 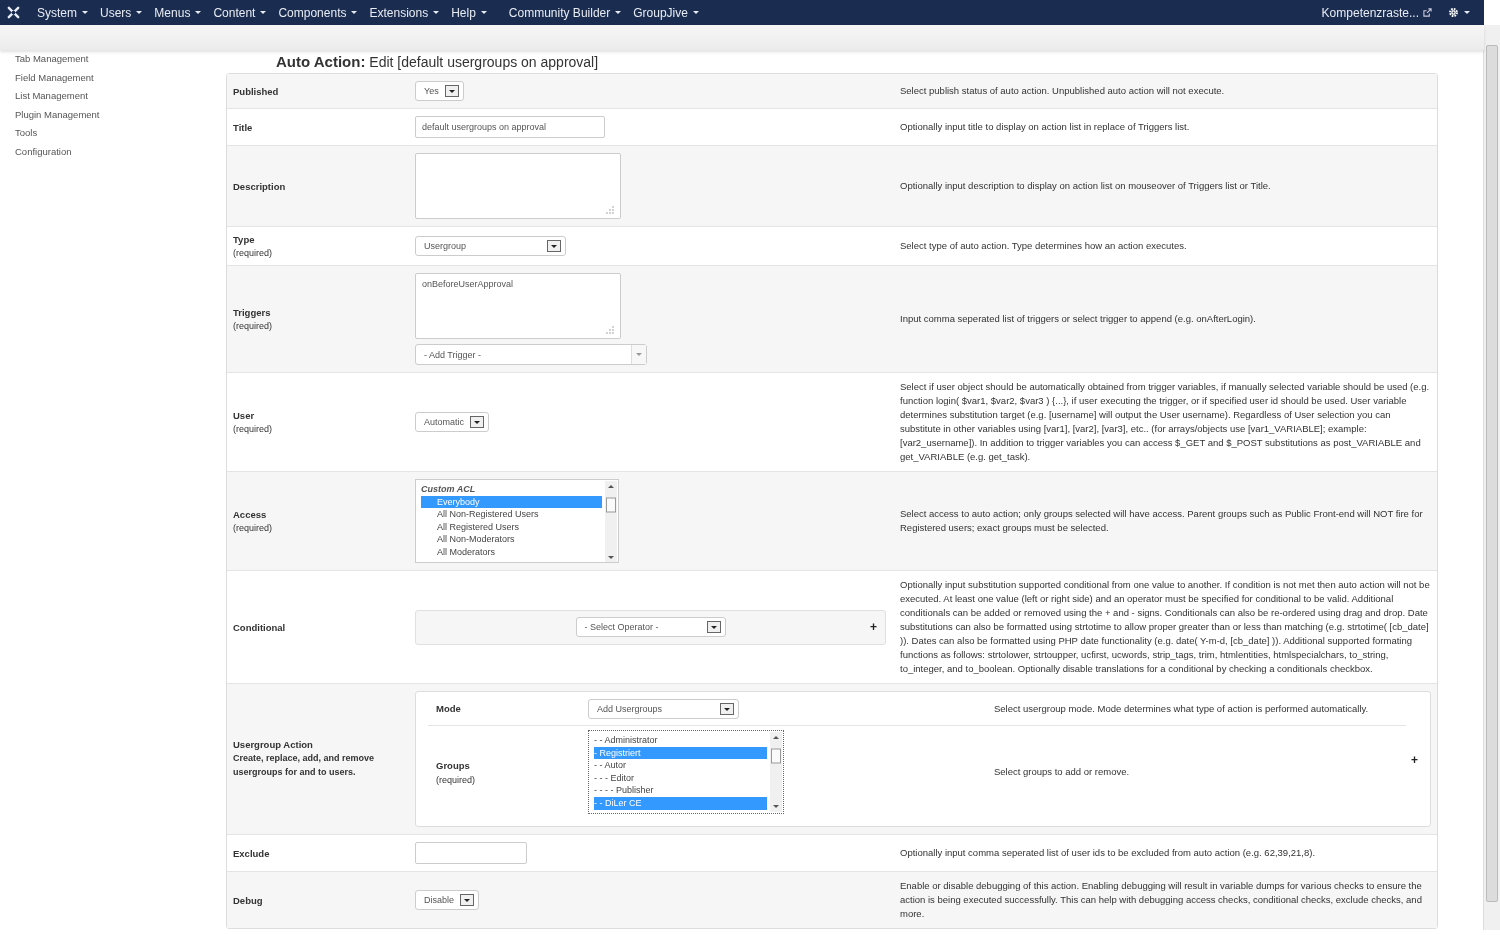 What do you see at coordinates (1078, 319) in the screenshot?
I see `help-text: Input comma seperated list of triggers or select trigger to append (e.g. onAfterLogin).` at bounding box center [1078, 319].